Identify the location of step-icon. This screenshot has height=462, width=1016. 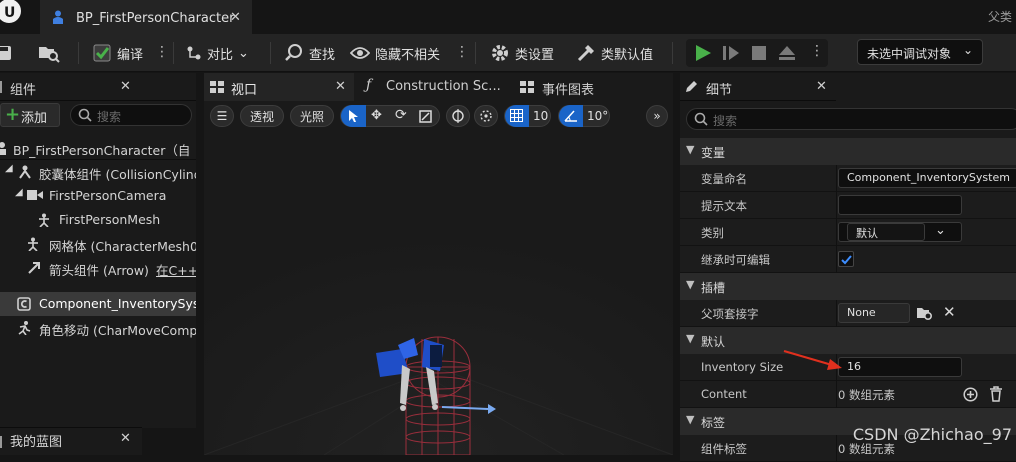
(731, 53).